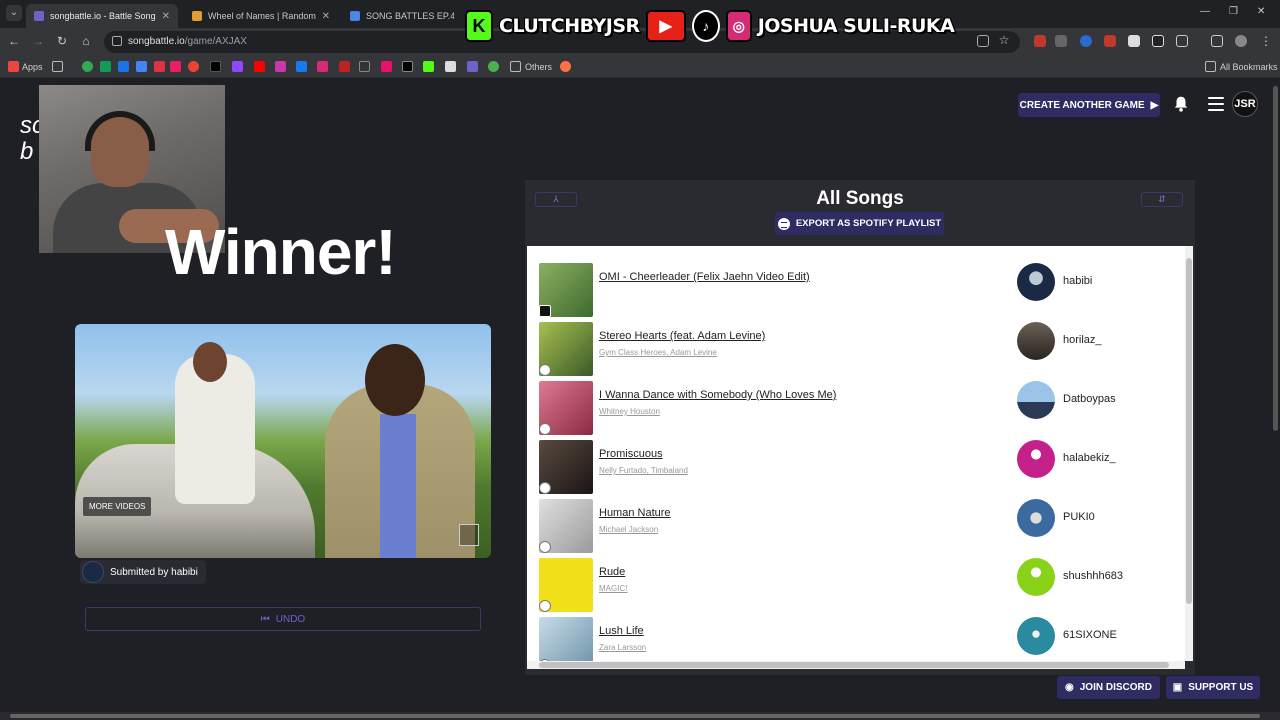  I want to click on song-list-vertical-scrollbar, so click(1189, 453).